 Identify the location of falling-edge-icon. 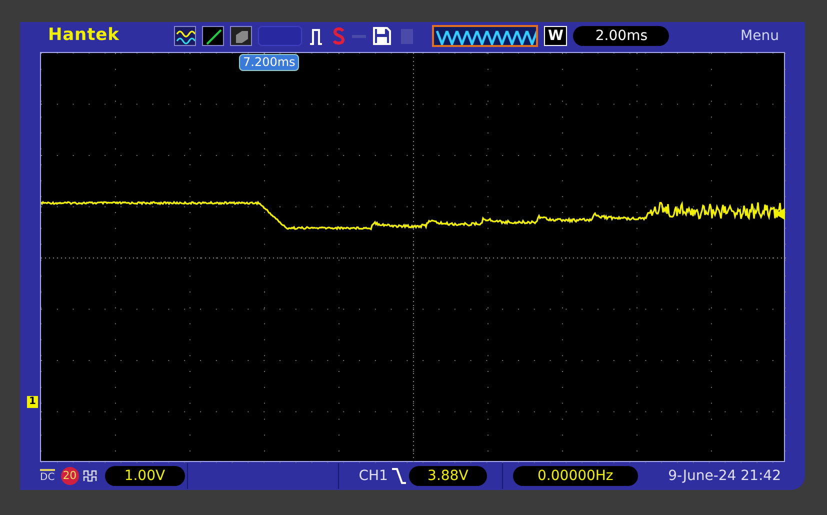
(398, 476).